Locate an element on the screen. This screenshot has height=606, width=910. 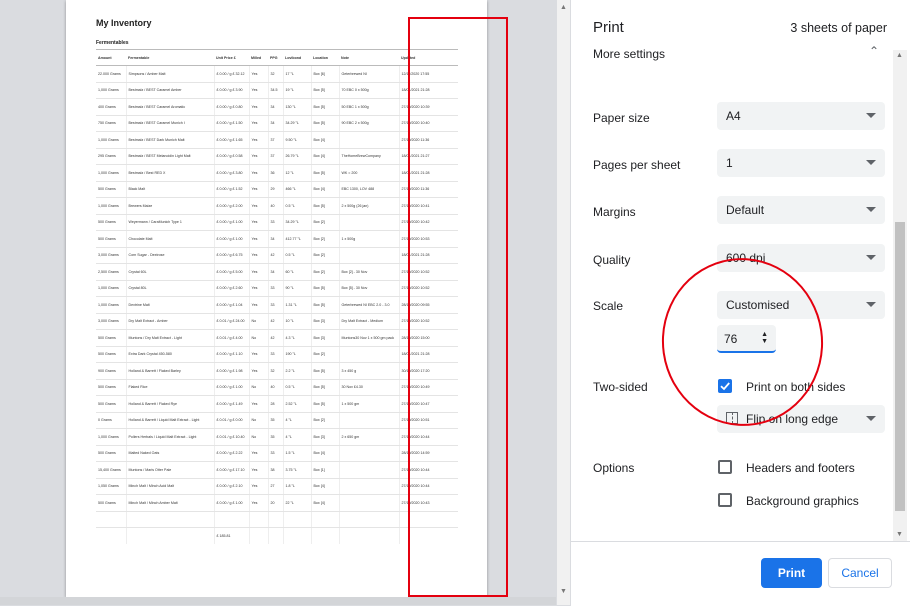
quality-select: 600 dpi is located at coordinates (801, 258).